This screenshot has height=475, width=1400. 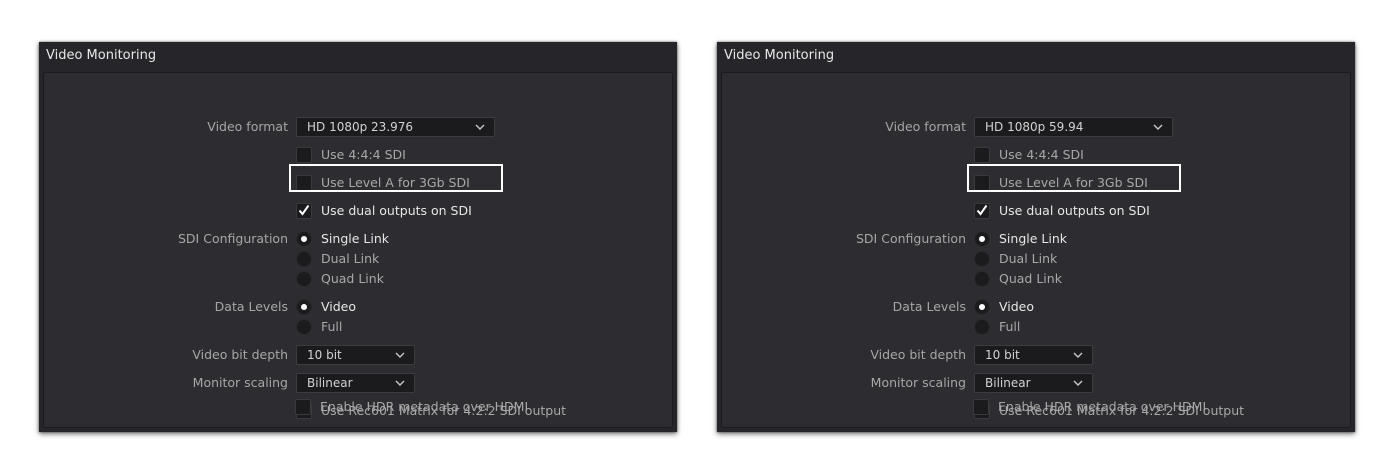 I want to click on video-format-dropdown: HD 1080p 59.94, so click(x=1073, y=127).